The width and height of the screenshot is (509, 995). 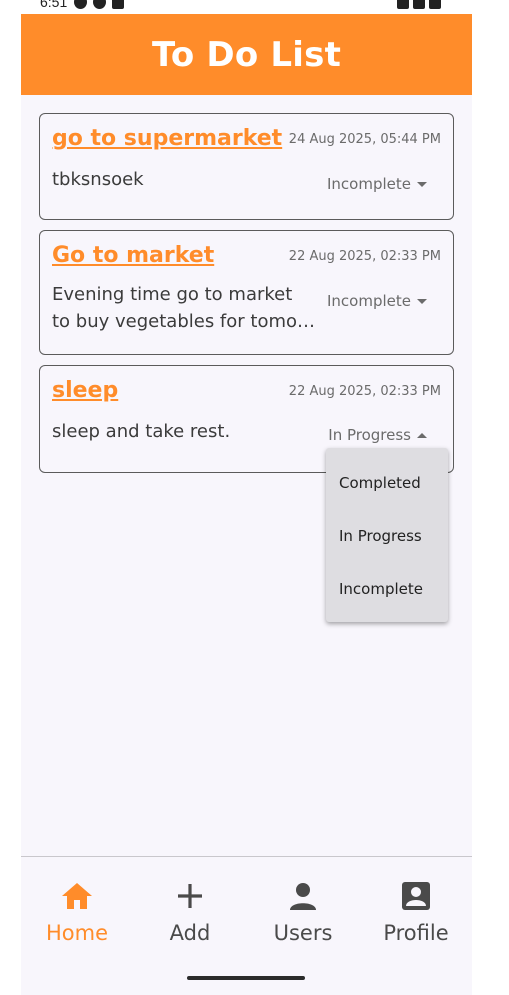 I want to click on task-description: sleep and take rest., so click(x=184, y=431).